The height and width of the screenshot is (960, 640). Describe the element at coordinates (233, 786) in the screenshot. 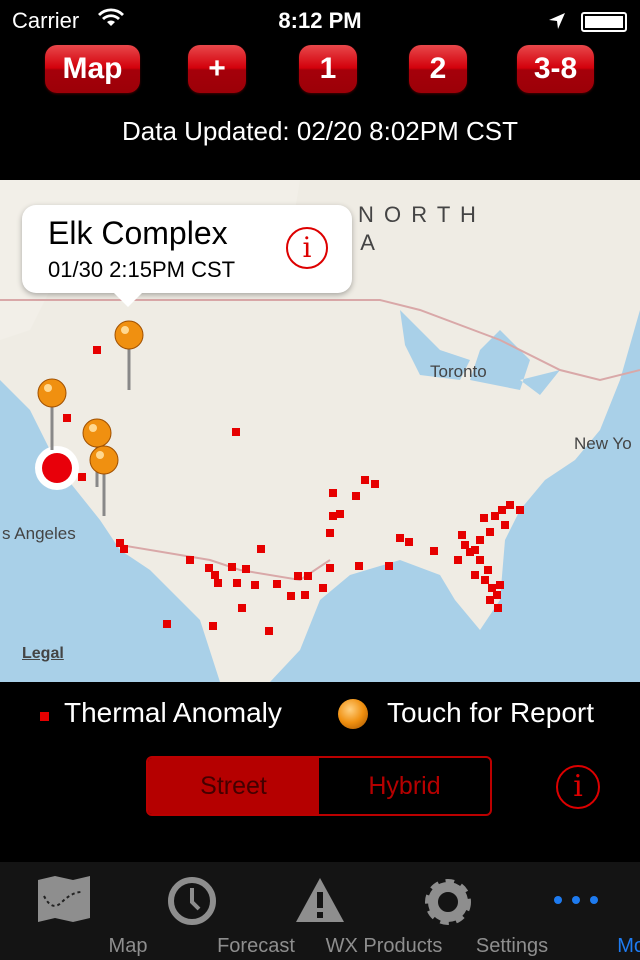

I see `street-option: Street` at that location.